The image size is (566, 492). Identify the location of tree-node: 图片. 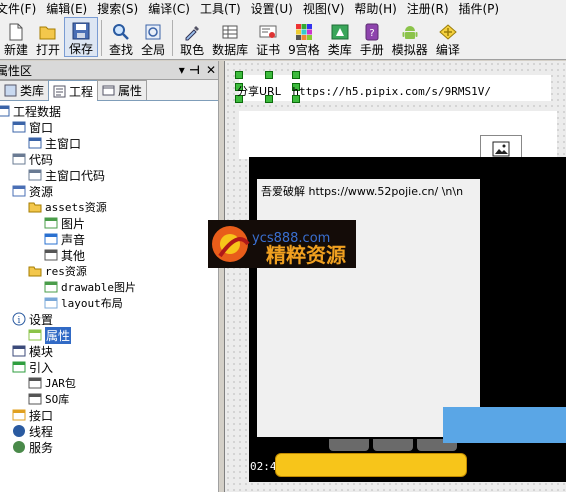
(64, 223).